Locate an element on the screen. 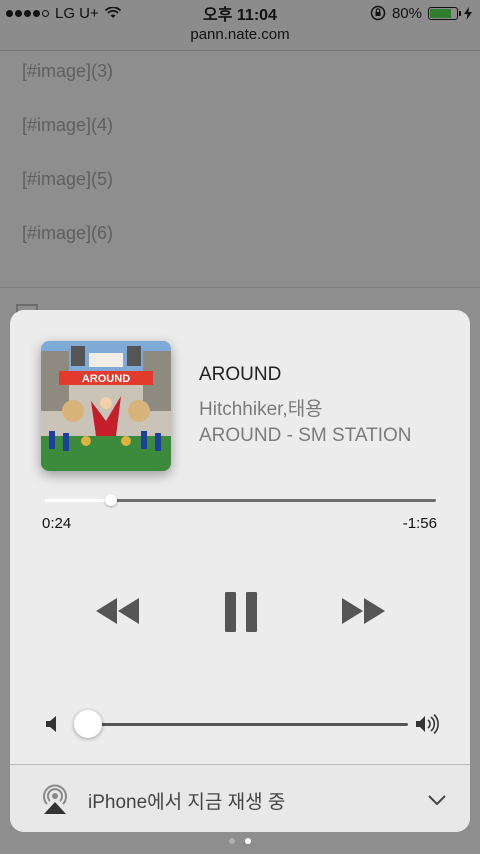  volume-min-icon is located at coordinates (51, 724).